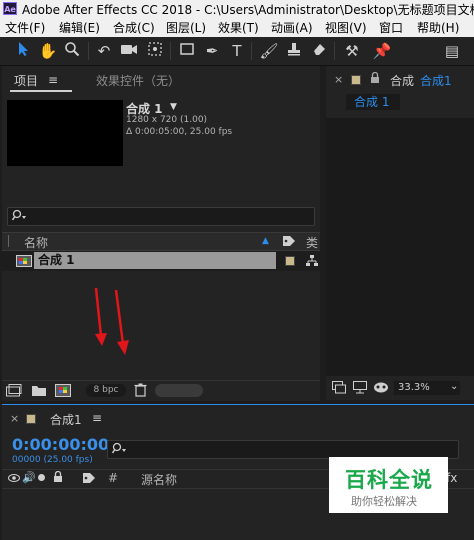 The height and width of the screenshot is (540, 474). What do you see at coordinates (159, 479) in the screenshot?
I see `source-name-header: 源名称` at bounding box center [159, 479].